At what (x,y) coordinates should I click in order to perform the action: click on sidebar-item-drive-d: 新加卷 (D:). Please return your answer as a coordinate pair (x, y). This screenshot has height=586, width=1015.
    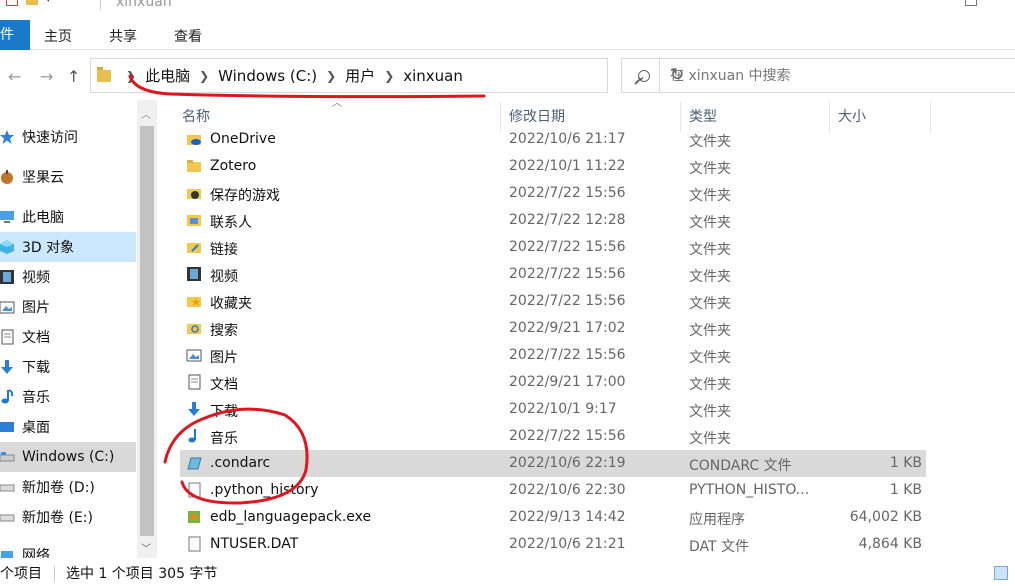
    Looking at the image, I should click on (68, 487).